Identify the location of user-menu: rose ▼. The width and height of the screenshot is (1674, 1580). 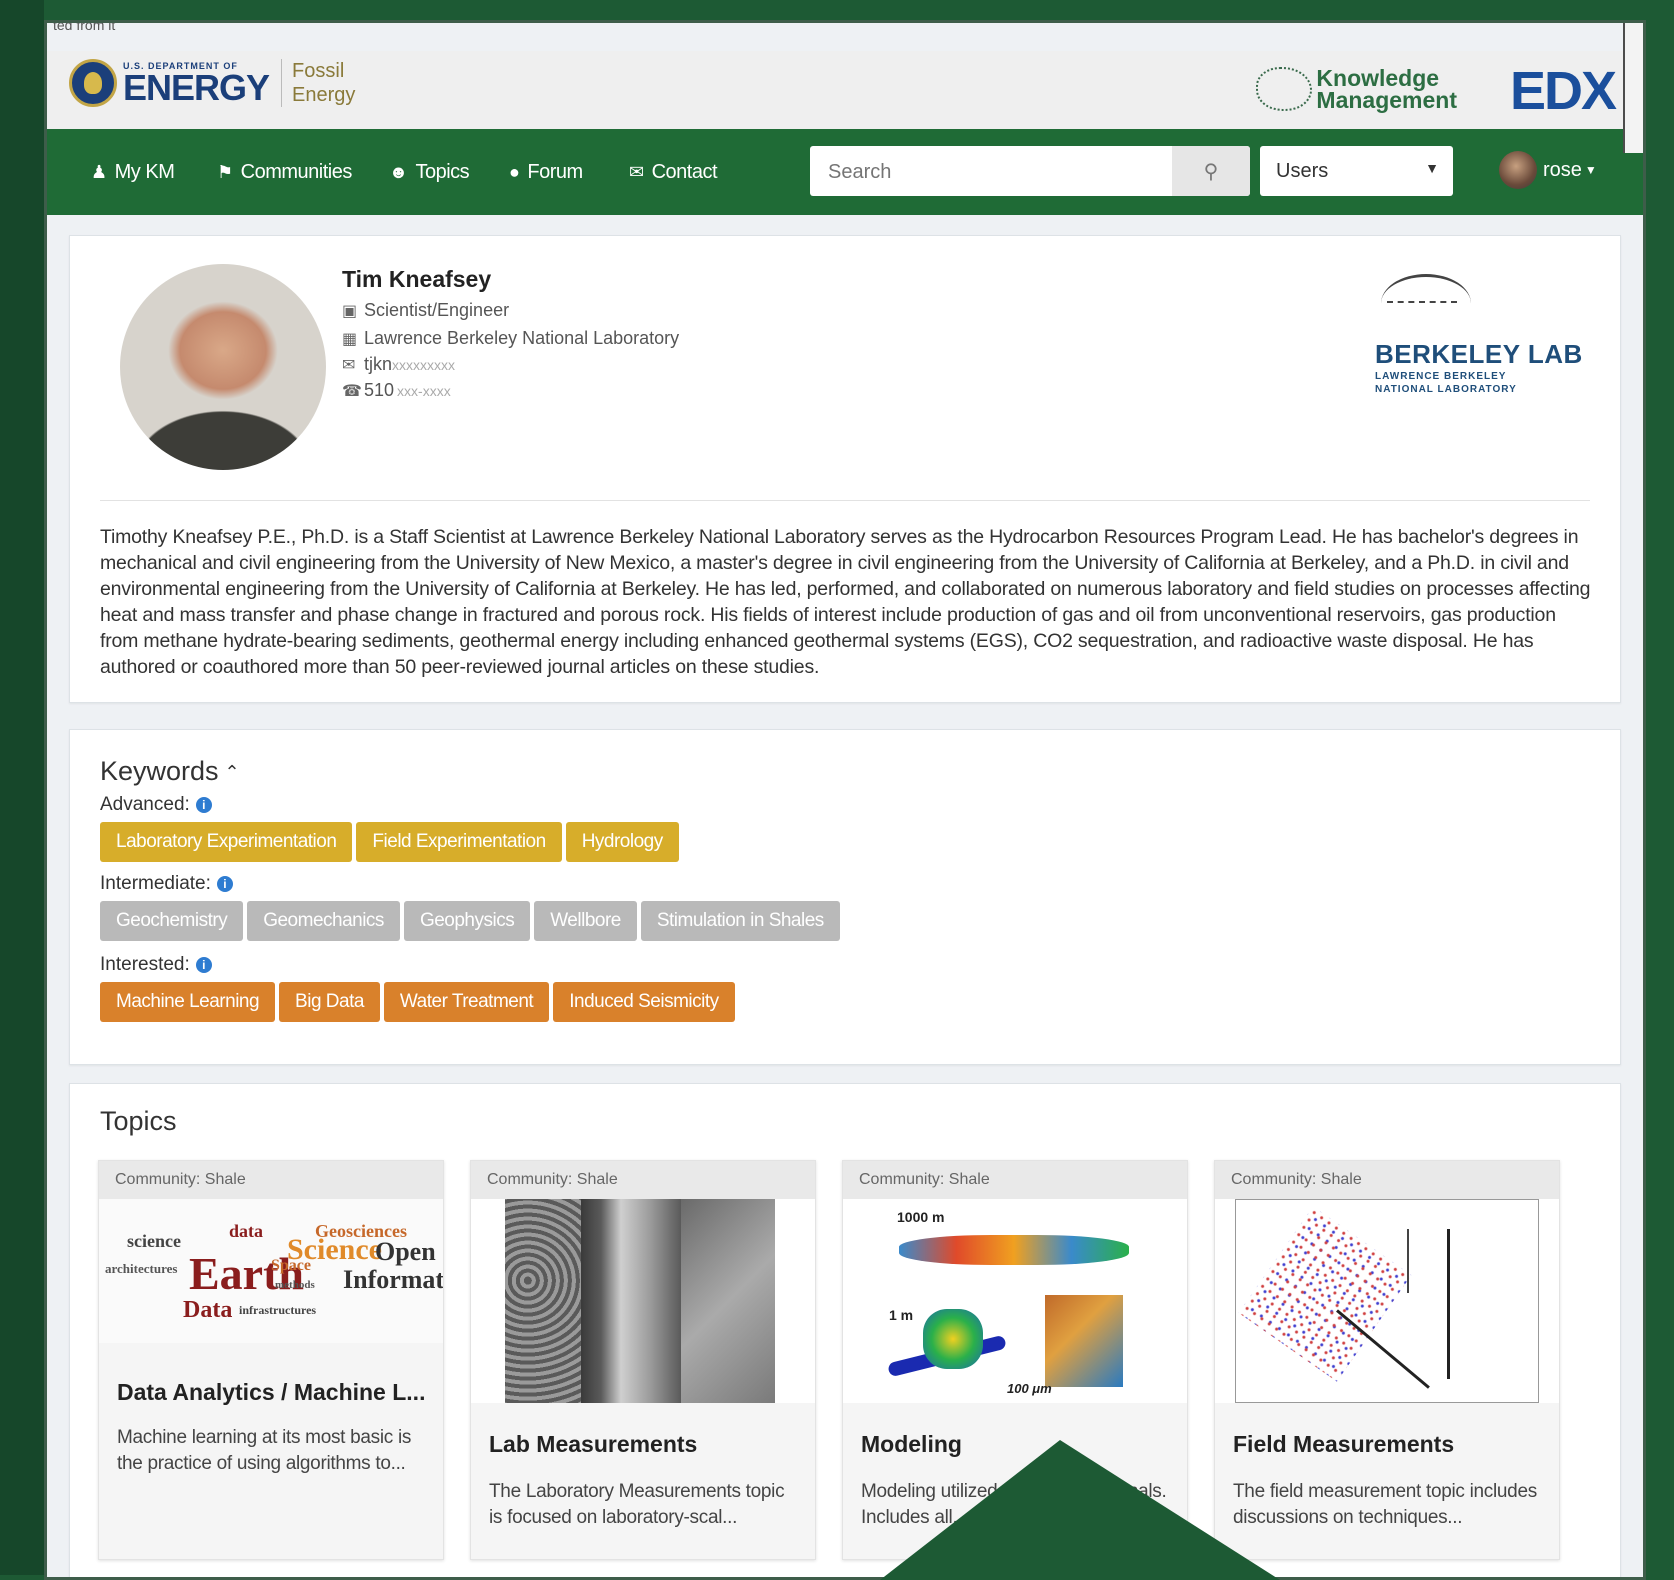
(1548, 170).